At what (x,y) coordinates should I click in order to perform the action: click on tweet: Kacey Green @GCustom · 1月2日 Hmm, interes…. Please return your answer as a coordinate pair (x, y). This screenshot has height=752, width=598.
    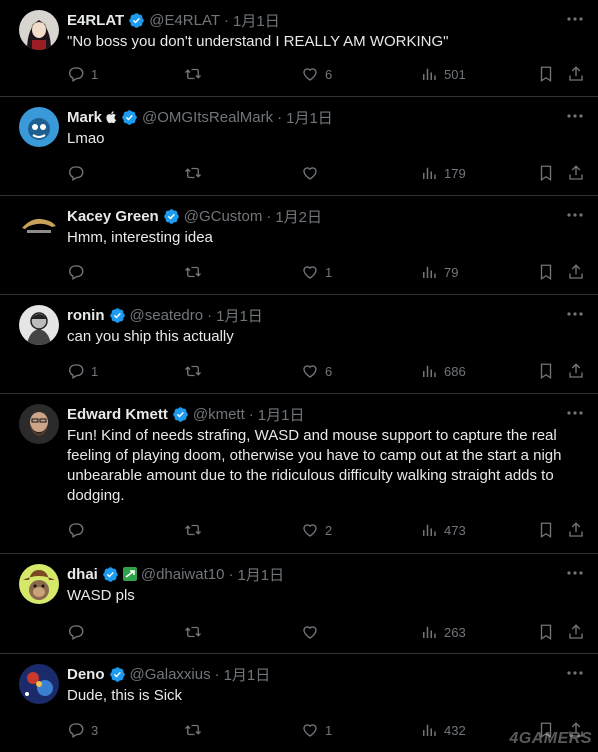
    Looking at the image, I should click on (299, 245).